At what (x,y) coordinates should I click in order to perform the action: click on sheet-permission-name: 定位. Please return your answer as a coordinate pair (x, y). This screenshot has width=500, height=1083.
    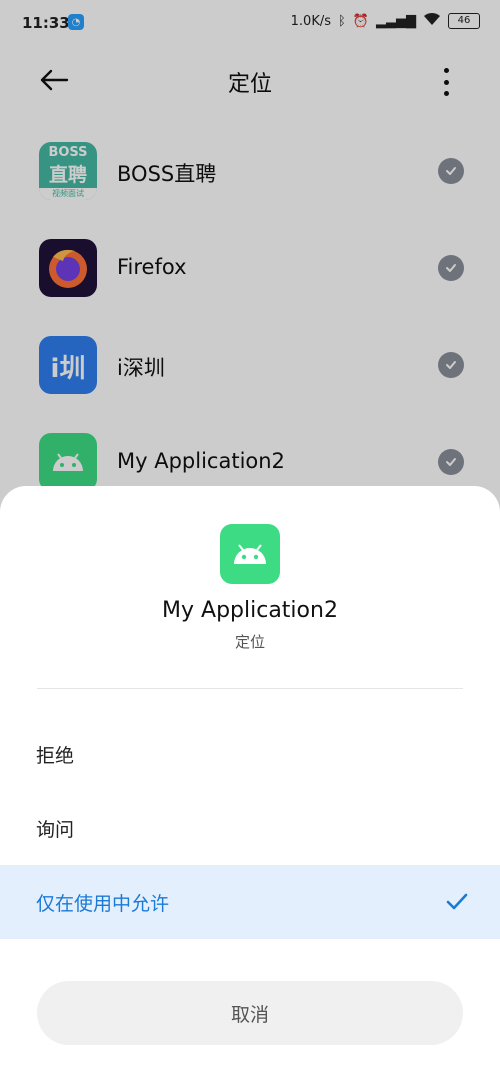
    Looking at the image, I should click on (249, 642).